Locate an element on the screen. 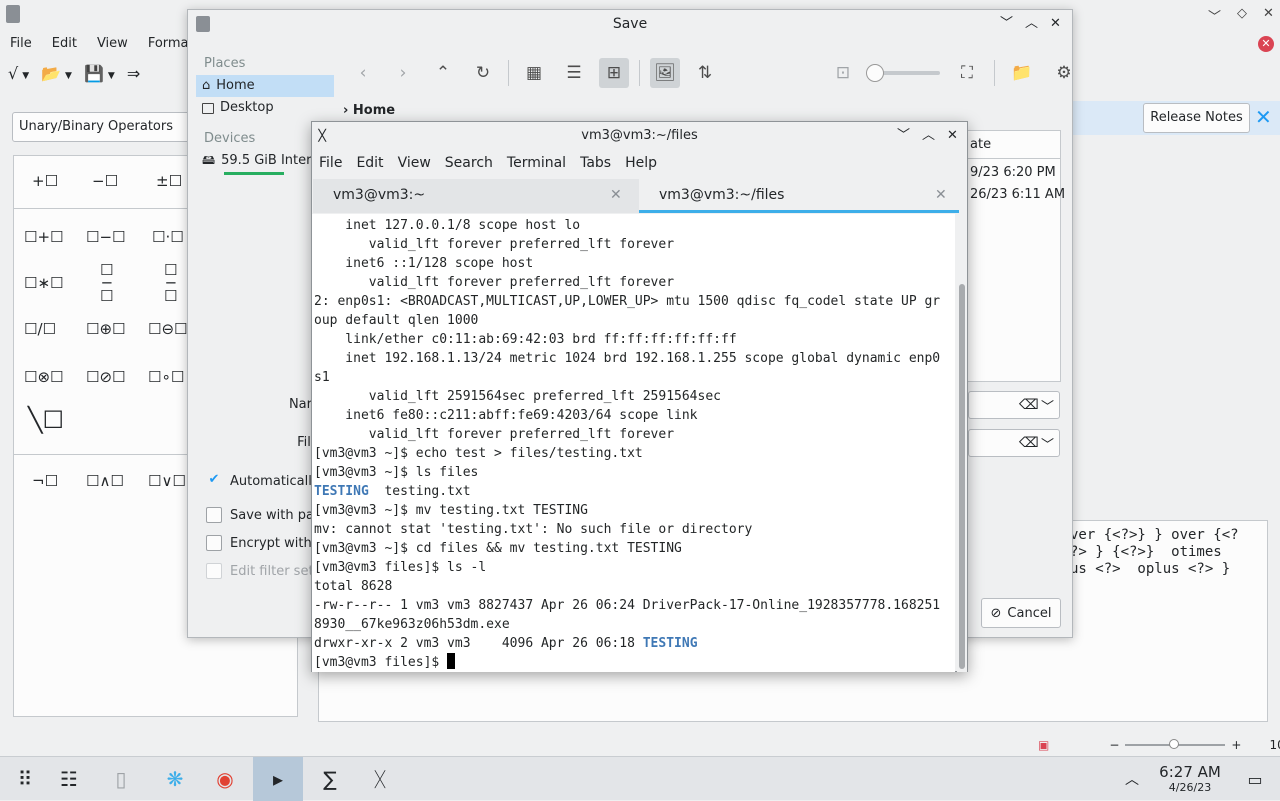 The image size is (1280, 801). system-settings-icon: ☷ is located at coordinates (69, 779).